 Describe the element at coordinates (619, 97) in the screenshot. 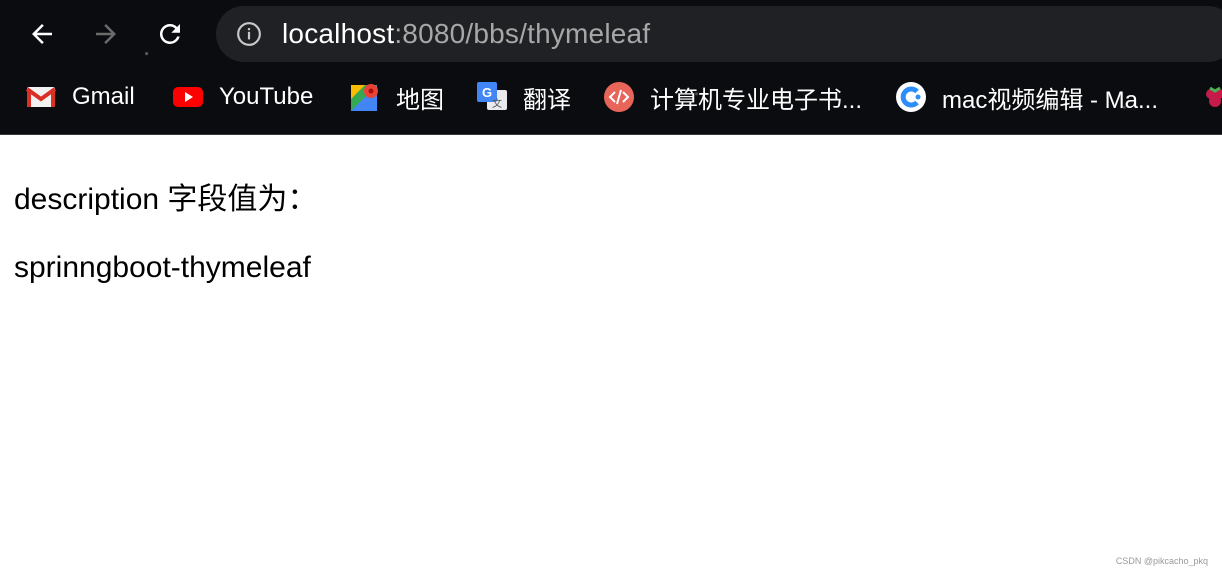

I see `code-icon` at that location.